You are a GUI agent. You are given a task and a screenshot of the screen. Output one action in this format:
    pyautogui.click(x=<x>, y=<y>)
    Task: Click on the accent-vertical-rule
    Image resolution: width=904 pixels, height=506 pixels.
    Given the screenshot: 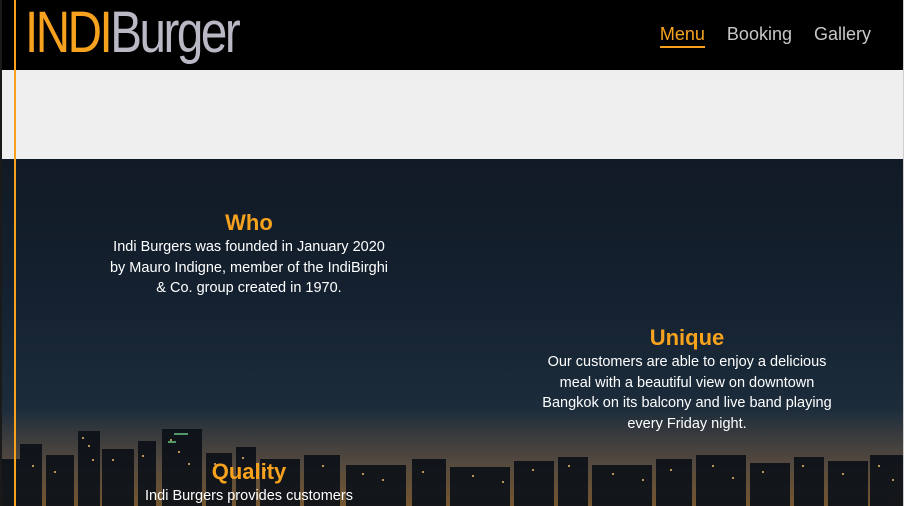 What is the action you would take?
    pyautogui.click(x=15, y=253)
    